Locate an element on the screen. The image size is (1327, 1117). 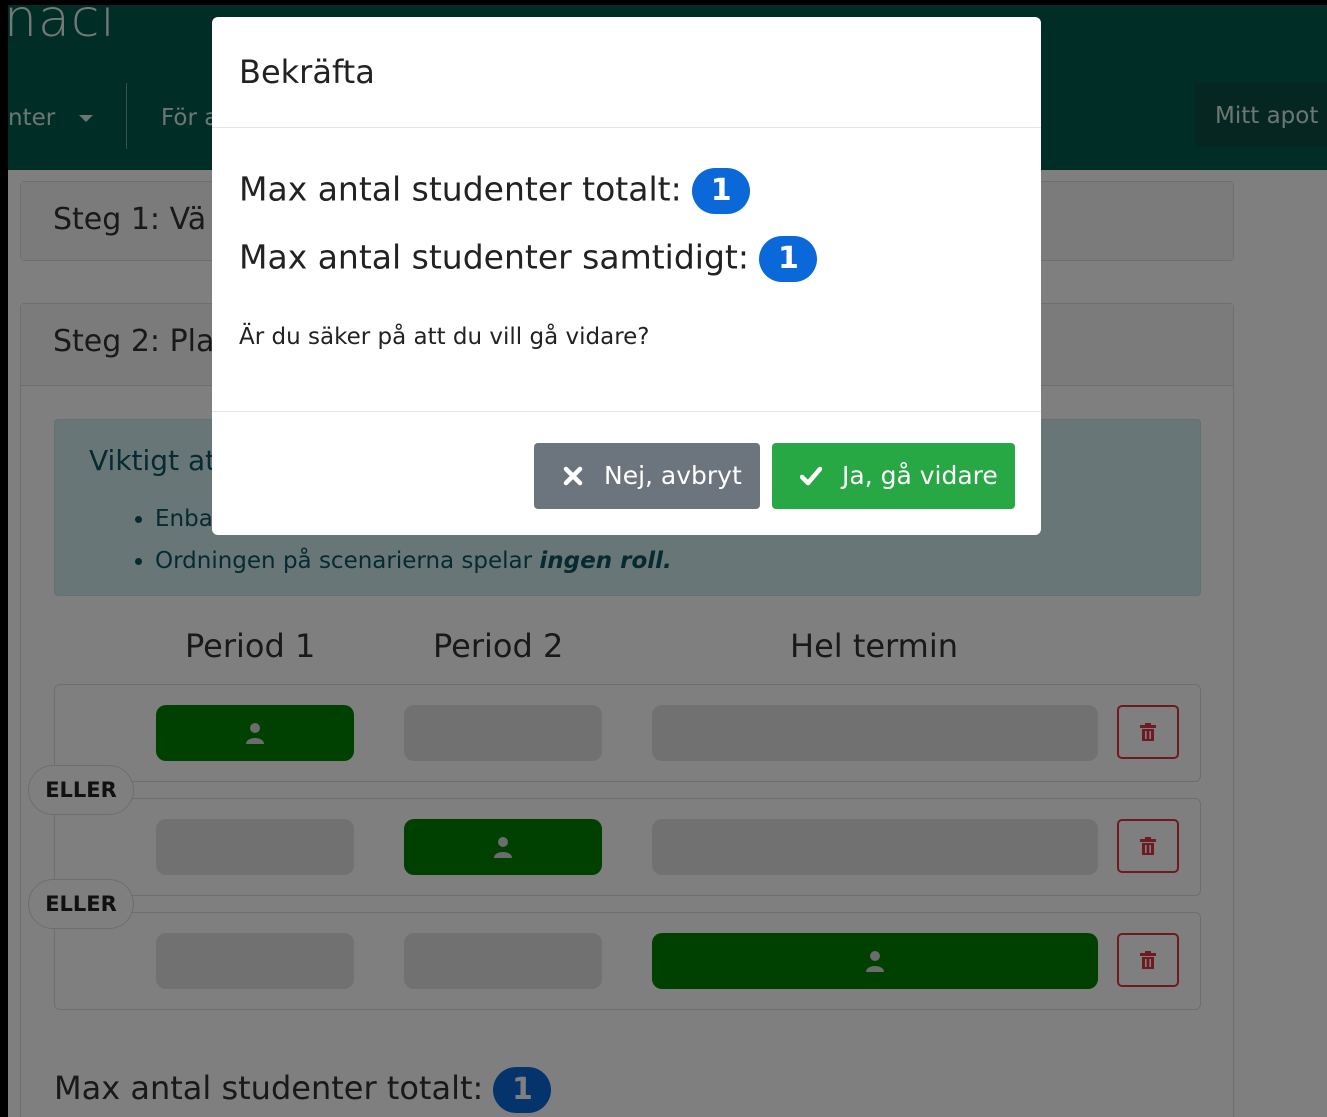
confirm-button: Ja, gå vidare is located at coordinates (893, 476).